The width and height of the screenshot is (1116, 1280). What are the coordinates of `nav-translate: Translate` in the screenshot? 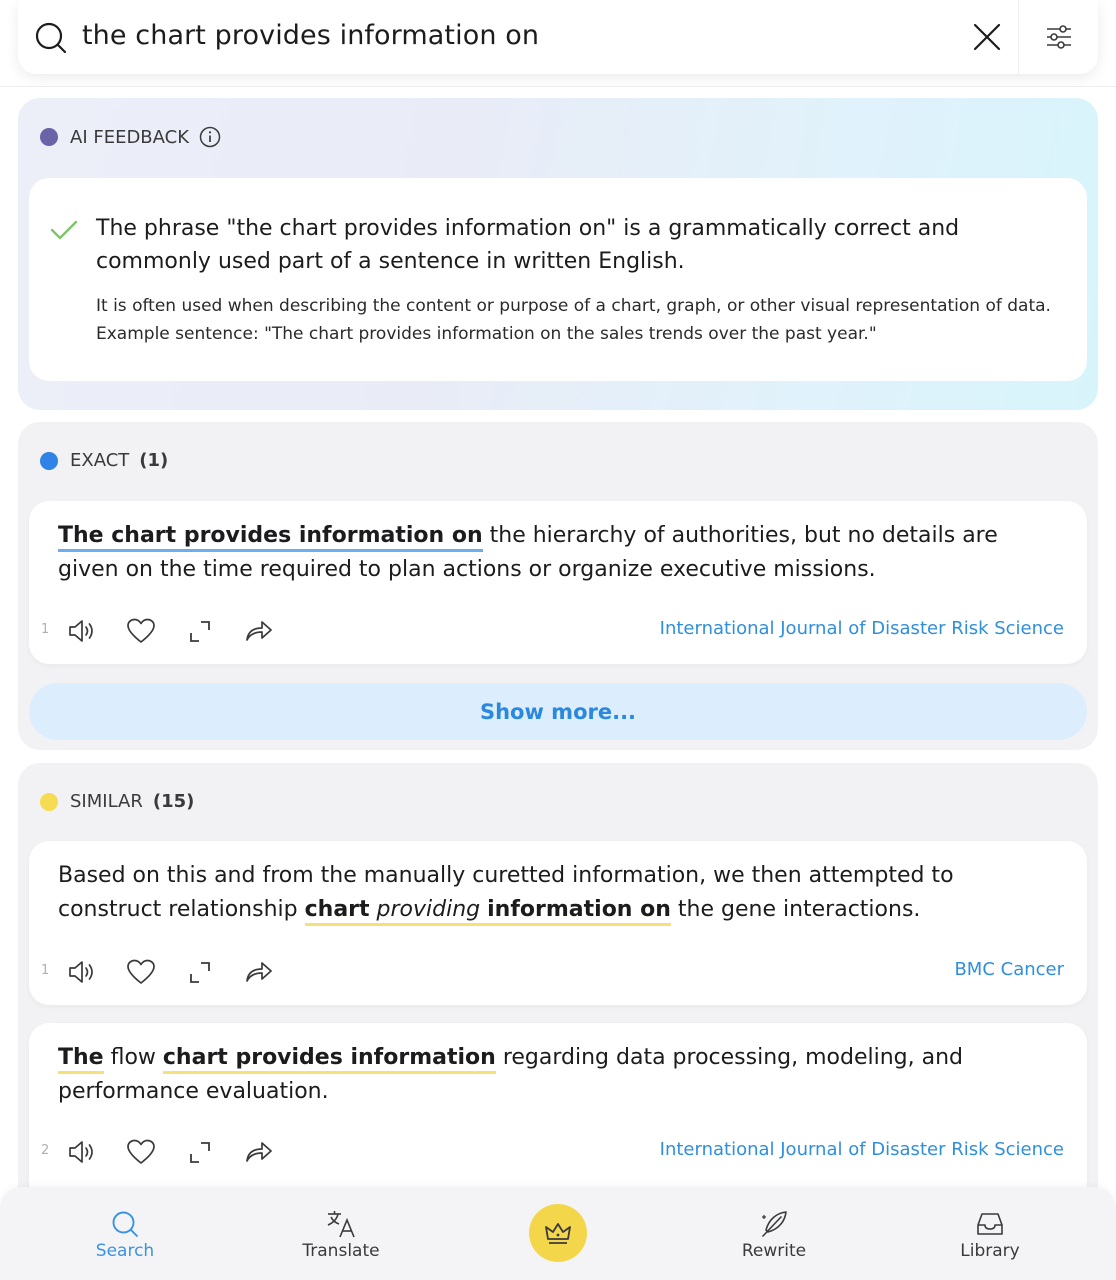 It's located at (341, 1235).